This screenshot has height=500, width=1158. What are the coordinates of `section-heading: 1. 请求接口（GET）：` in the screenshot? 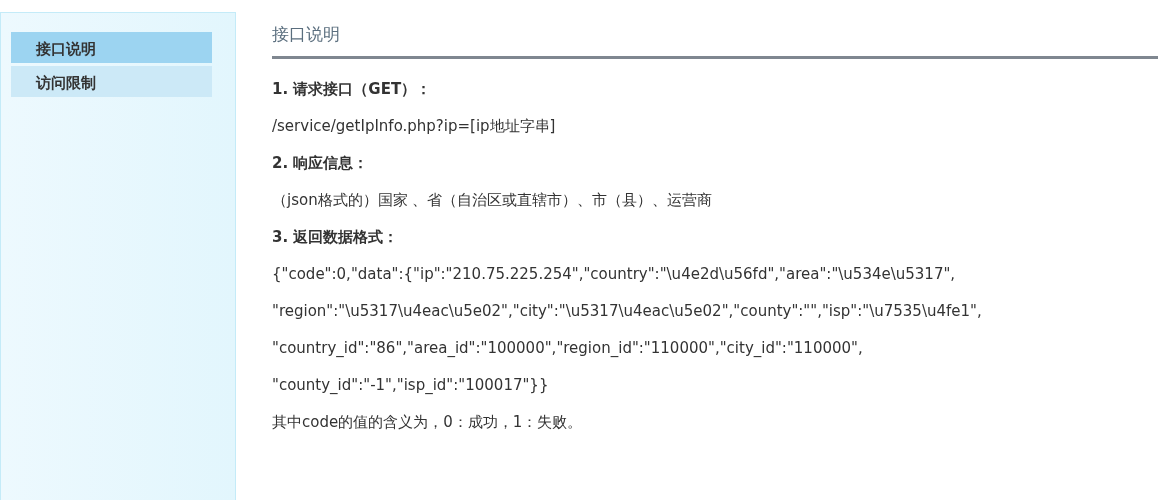 It's located at (352, 88).